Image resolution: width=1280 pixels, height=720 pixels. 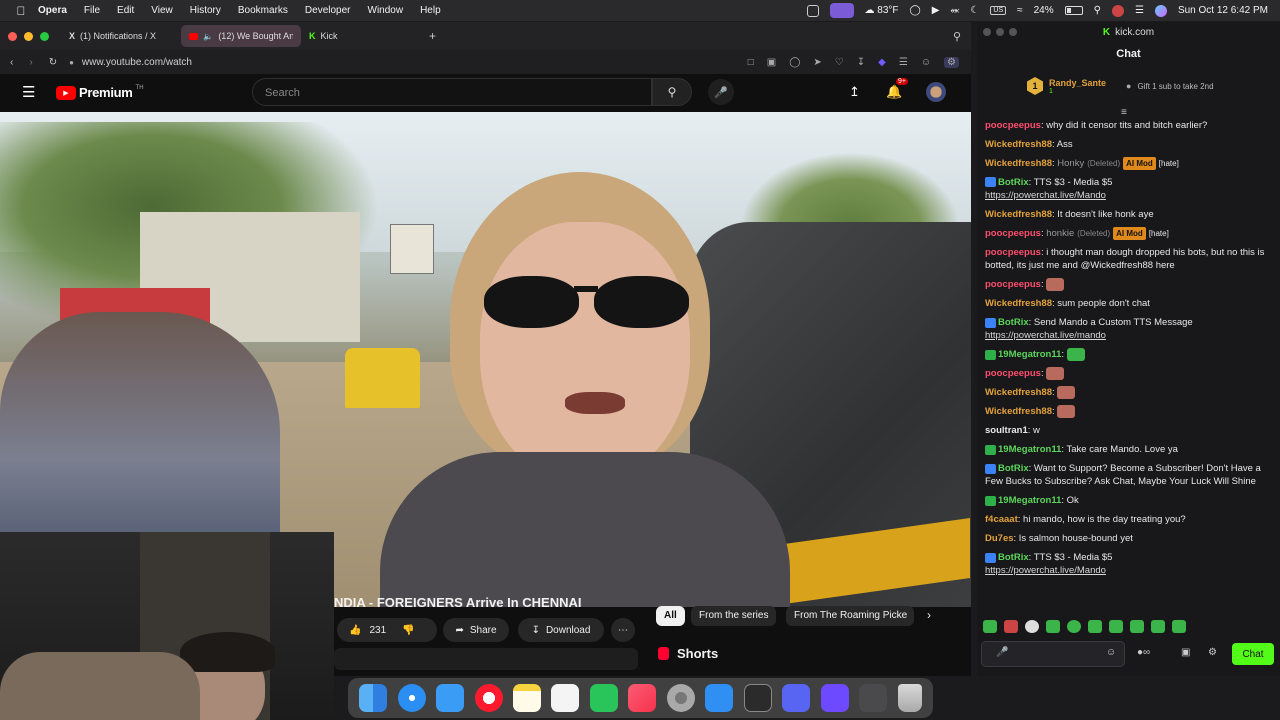 I want to click on users-icon: ●∞, so click(x=1143, y=652).